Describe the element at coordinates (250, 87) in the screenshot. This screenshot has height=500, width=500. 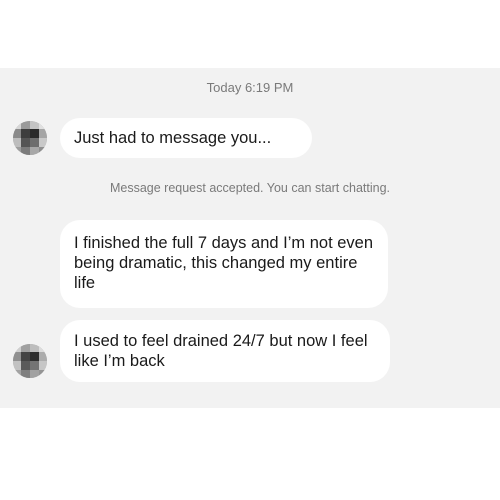
I see `message-timestamp: Today 6:19 PM` at that location.